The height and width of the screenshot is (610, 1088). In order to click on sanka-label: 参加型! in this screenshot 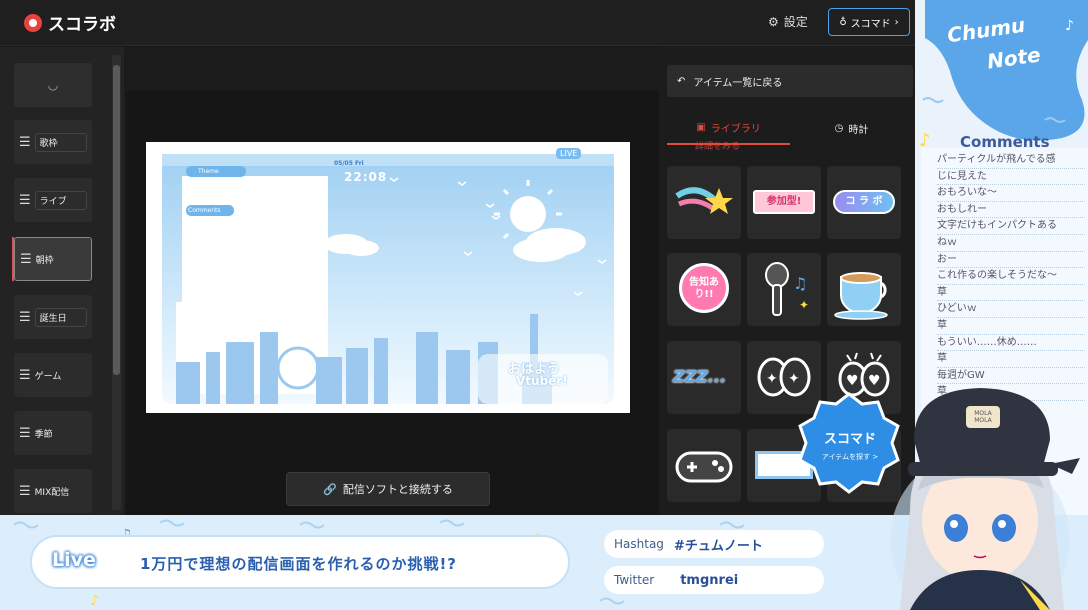, I will do `click(784, 202)`.